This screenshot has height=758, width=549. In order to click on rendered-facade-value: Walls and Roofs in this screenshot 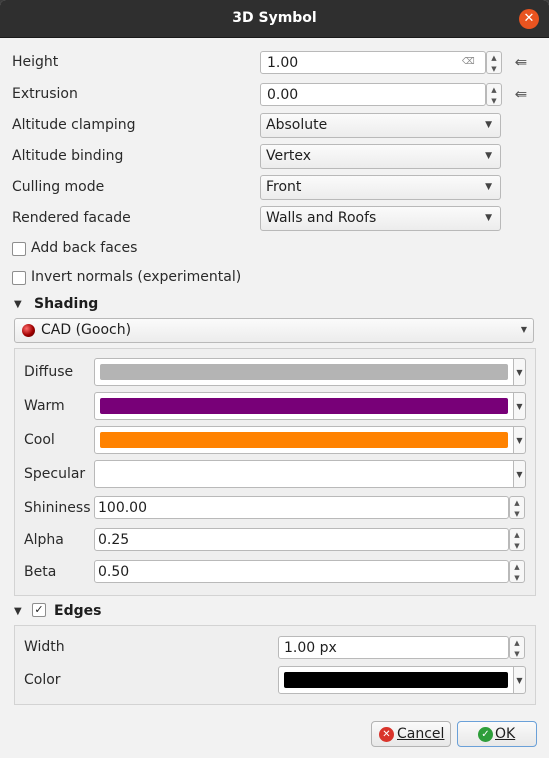, I will do `click(321, 218)`.